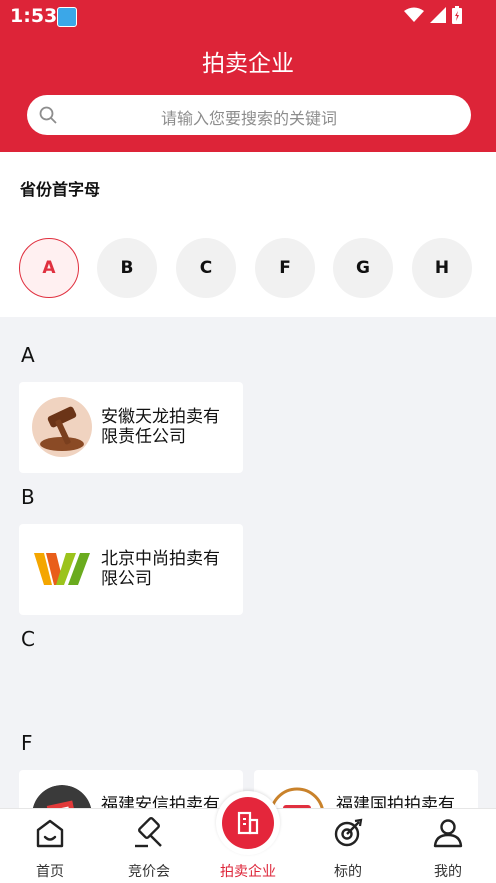 This screenshot has height=883, width=496. Describe the element at coordinates (50, 872) in the screenshot. I see `tab-label: 首页` at that location.